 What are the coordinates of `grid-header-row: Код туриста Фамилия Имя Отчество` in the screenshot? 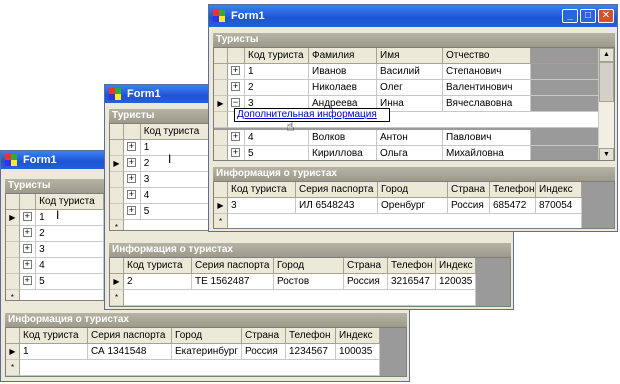 It's located at (414, 56).